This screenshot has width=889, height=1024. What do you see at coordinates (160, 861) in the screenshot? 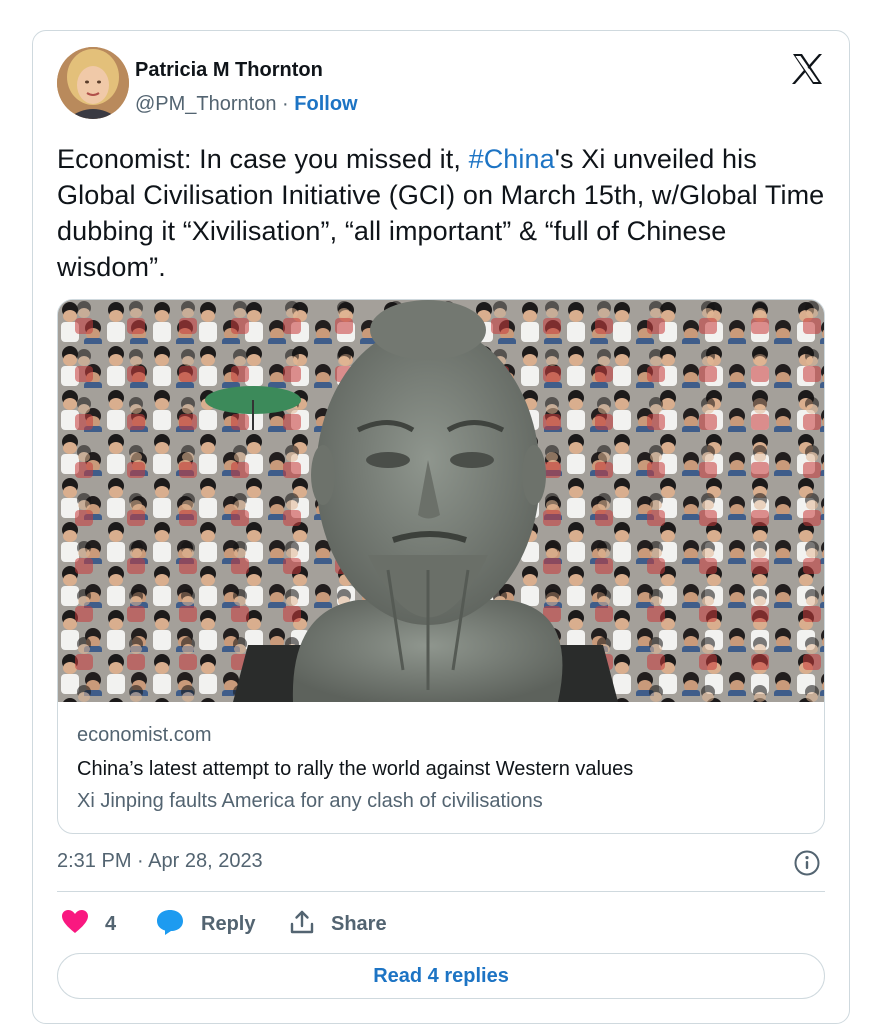
I see `tweet-timestamp: 2:31 PM · Apr 28, 2023` at bounding box center [160, 861].